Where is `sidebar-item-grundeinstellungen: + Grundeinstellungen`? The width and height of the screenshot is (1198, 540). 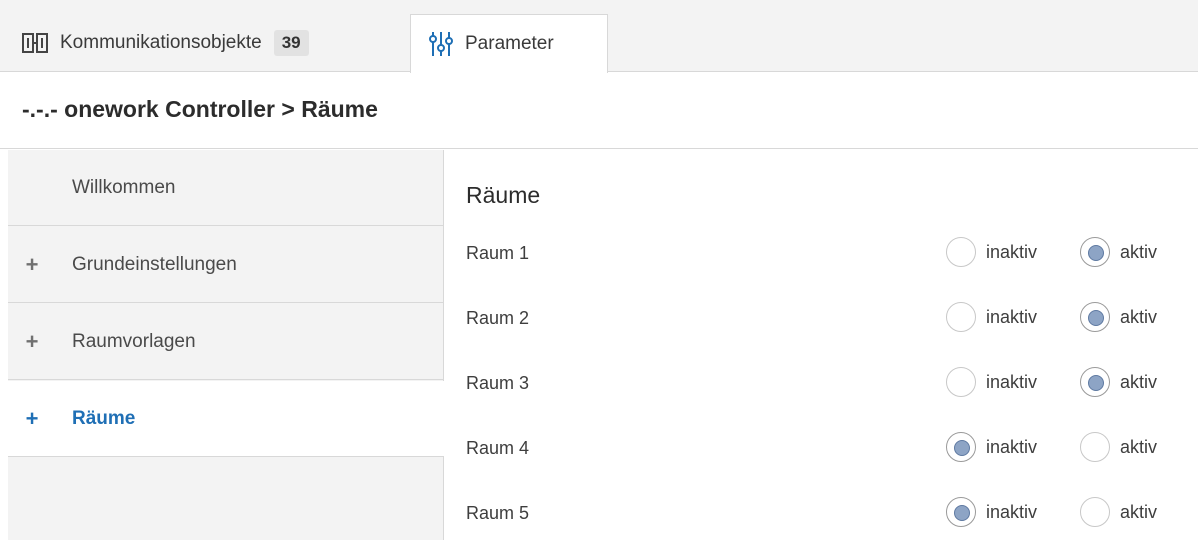
sidebar-item-grundeinstellungen: + Grundeinstellungen is located at coordinates (226, 265).